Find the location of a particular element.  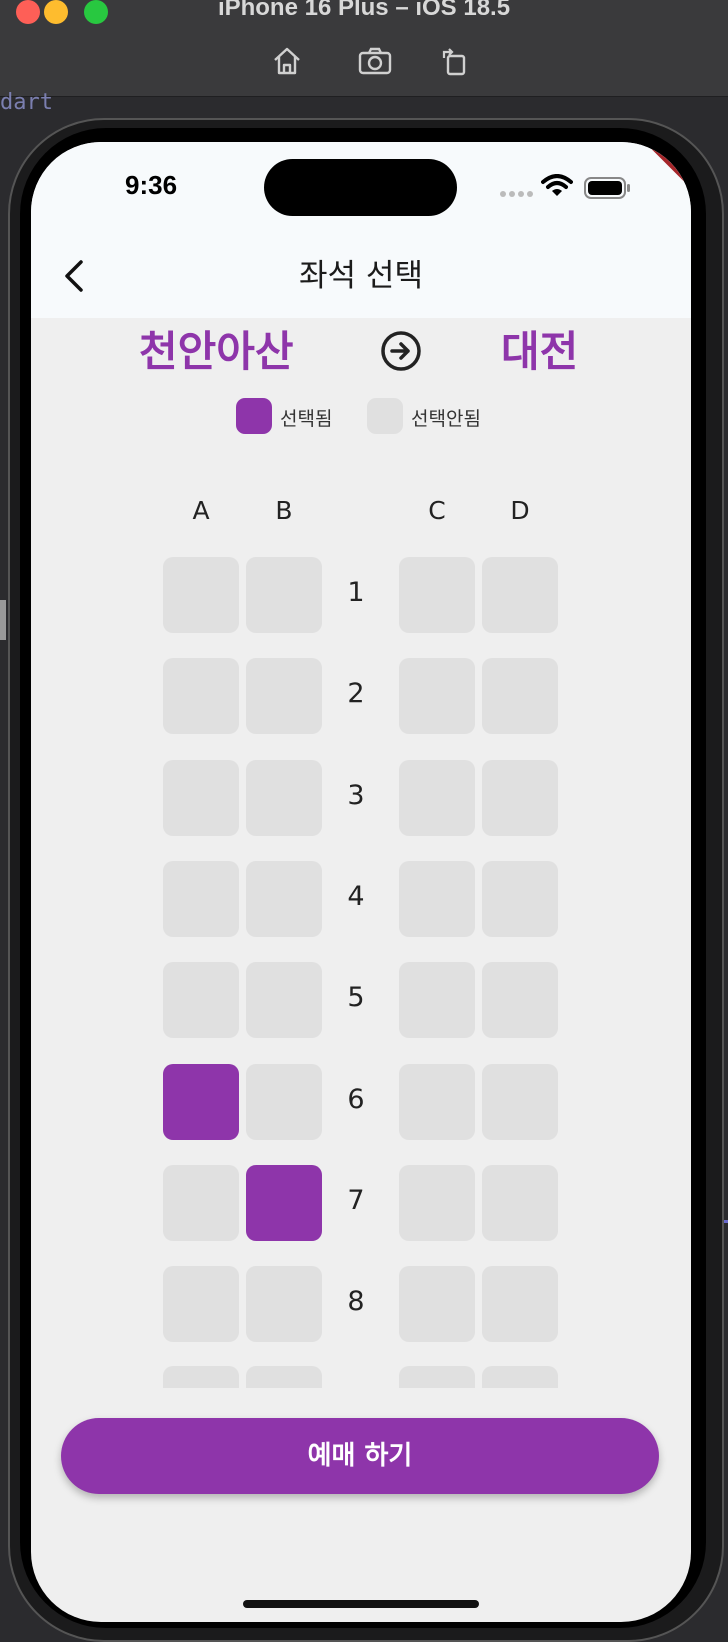

seat-2c is located at coordinates (437, 696).